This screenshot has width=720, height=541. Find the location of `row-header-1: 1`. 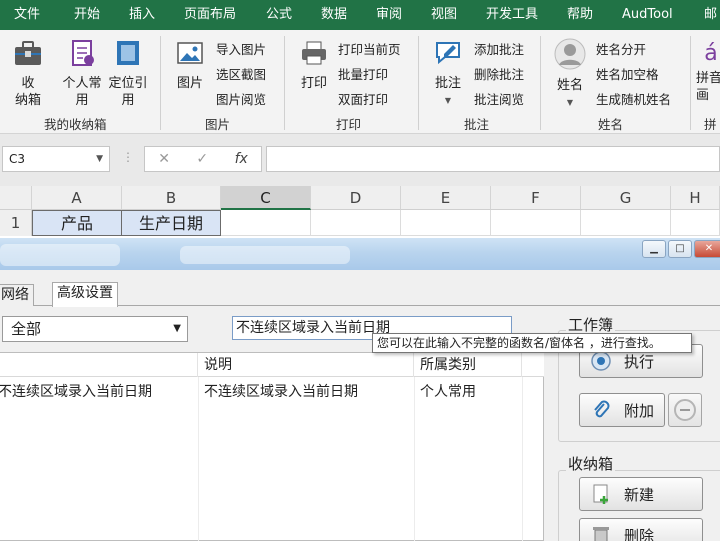

row-header-1: 1 is located at coordinates (16, 223).